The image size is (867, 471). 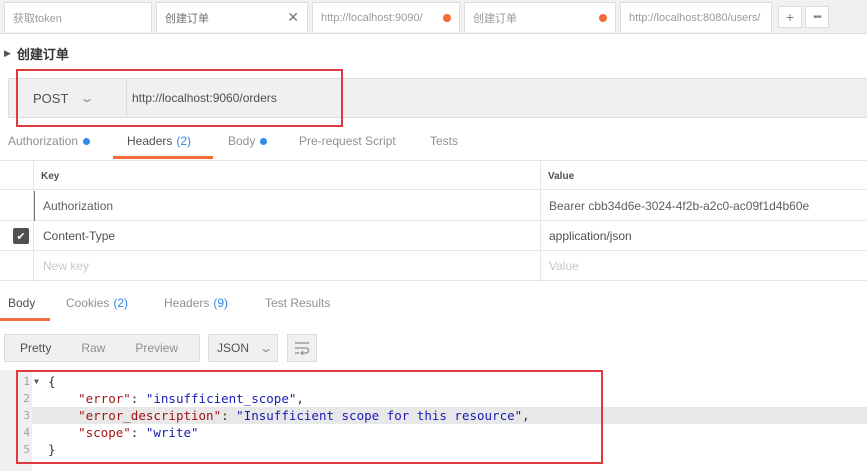 I want to click on code-line: }, so click(x=52, y=449).